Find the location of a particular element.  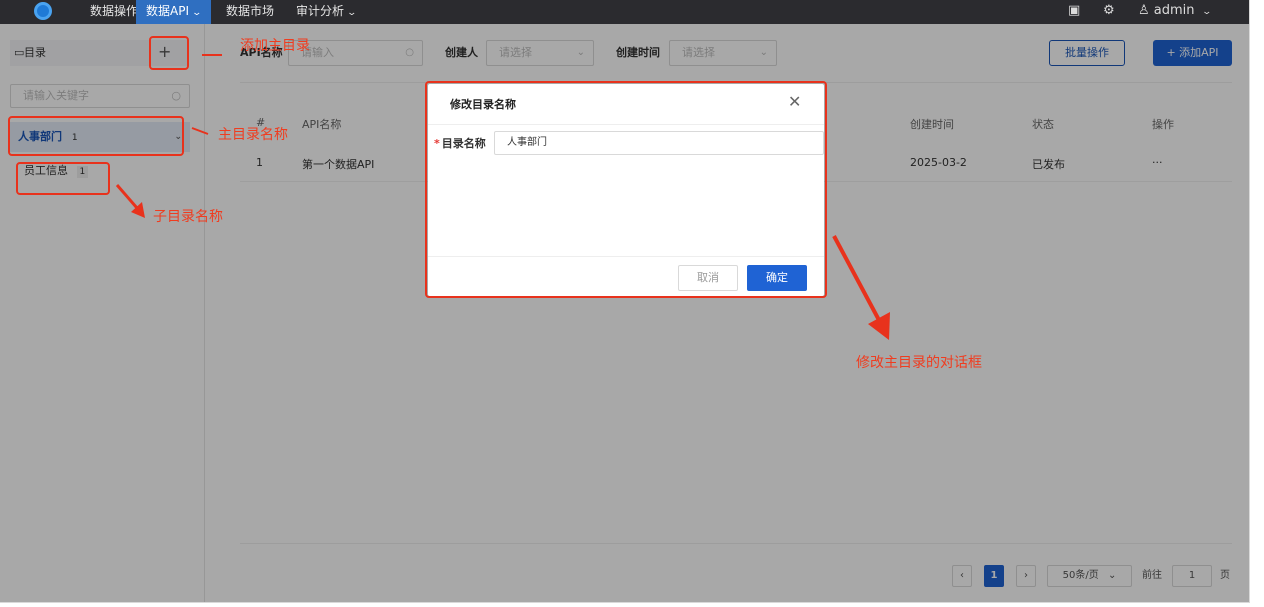

annotation-main-directory-name: 主目录名称 is located at coordinates (253, 135).